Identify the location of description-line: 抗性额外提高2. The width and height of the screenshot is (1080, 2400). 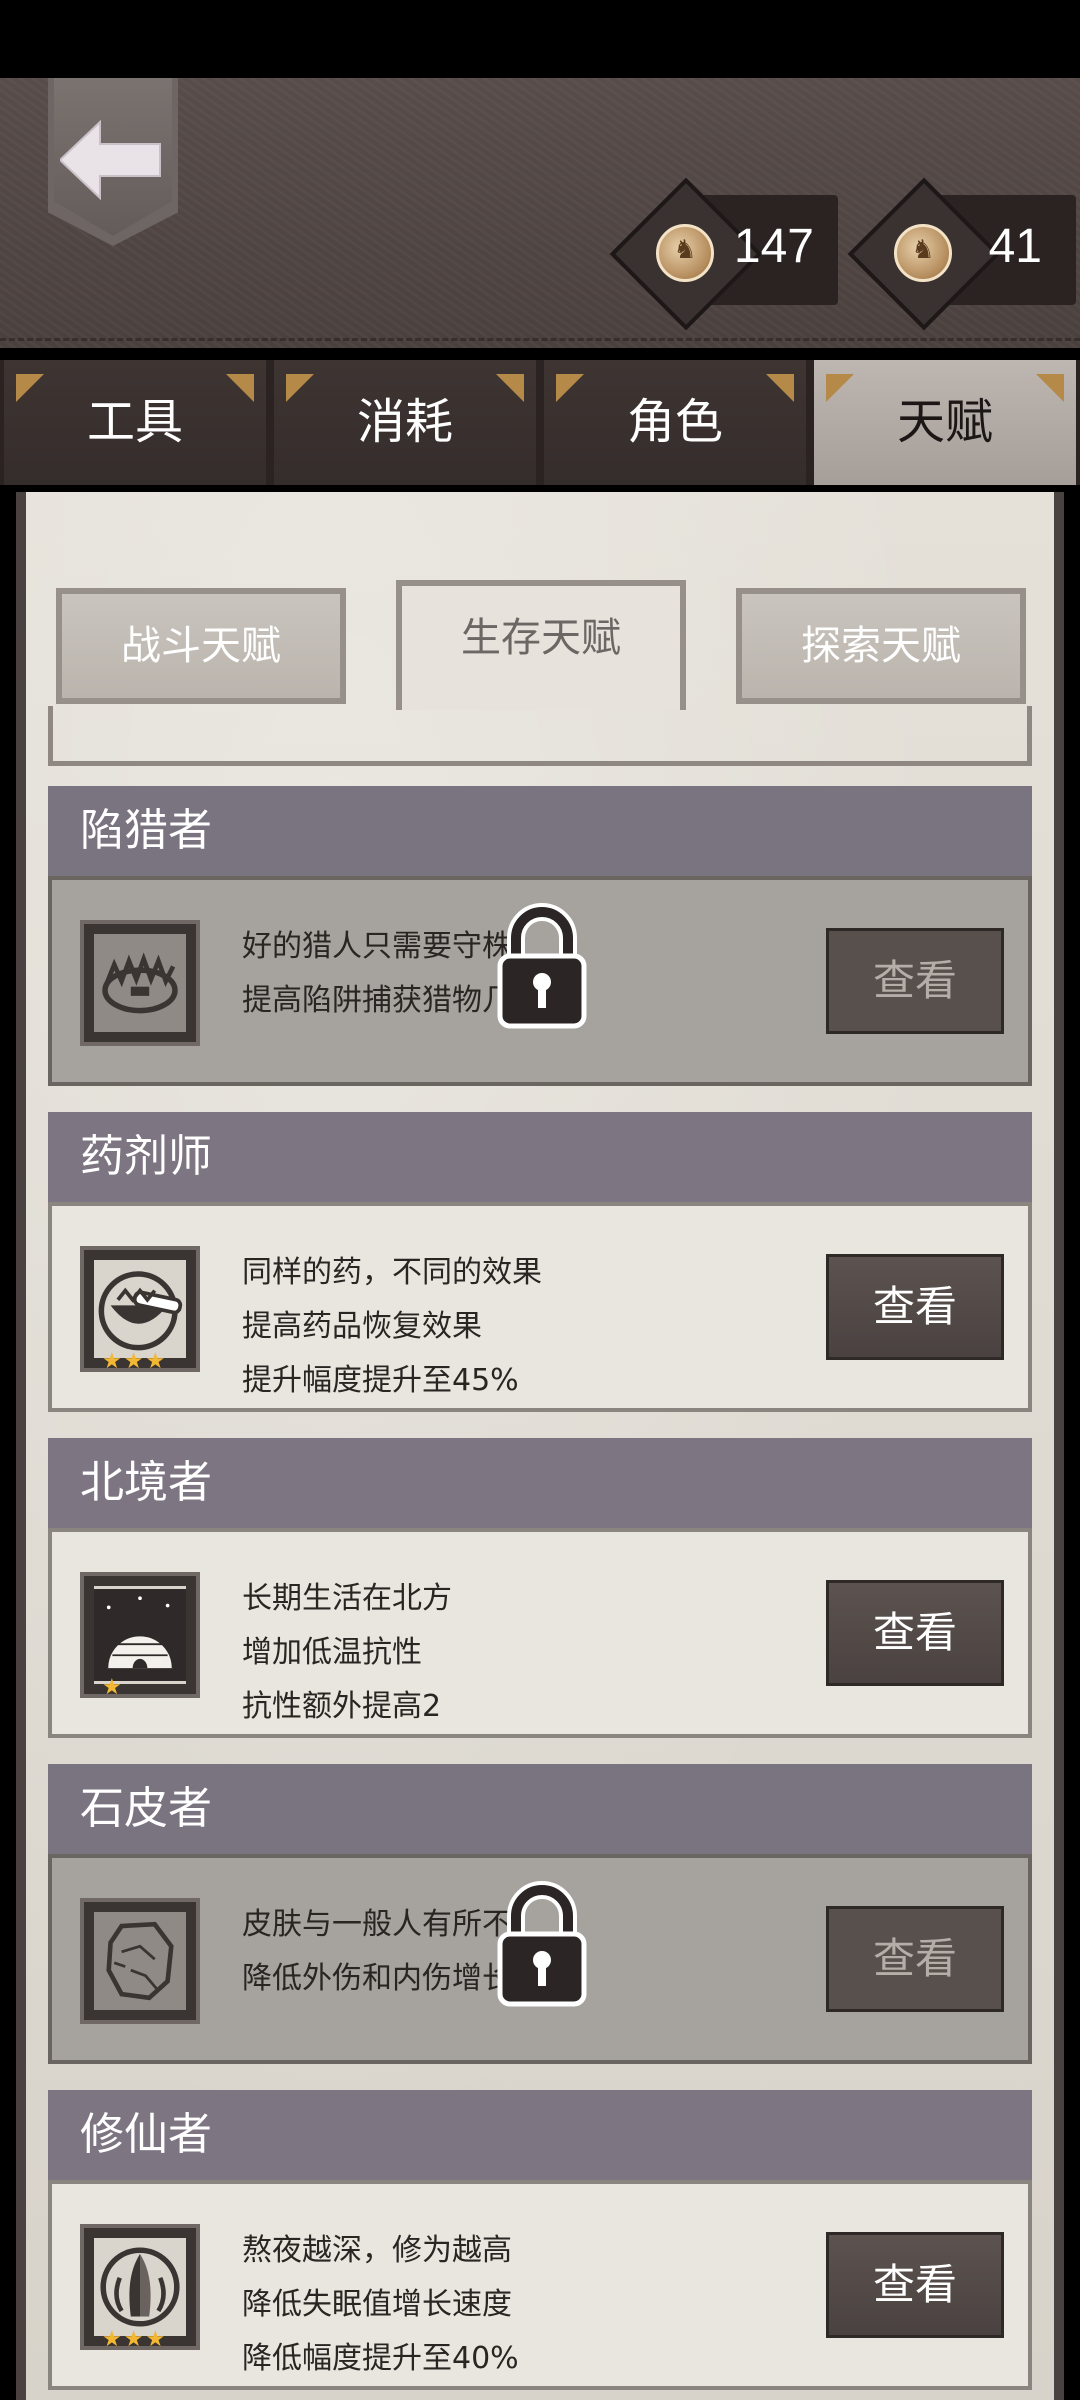
(342, 1706).